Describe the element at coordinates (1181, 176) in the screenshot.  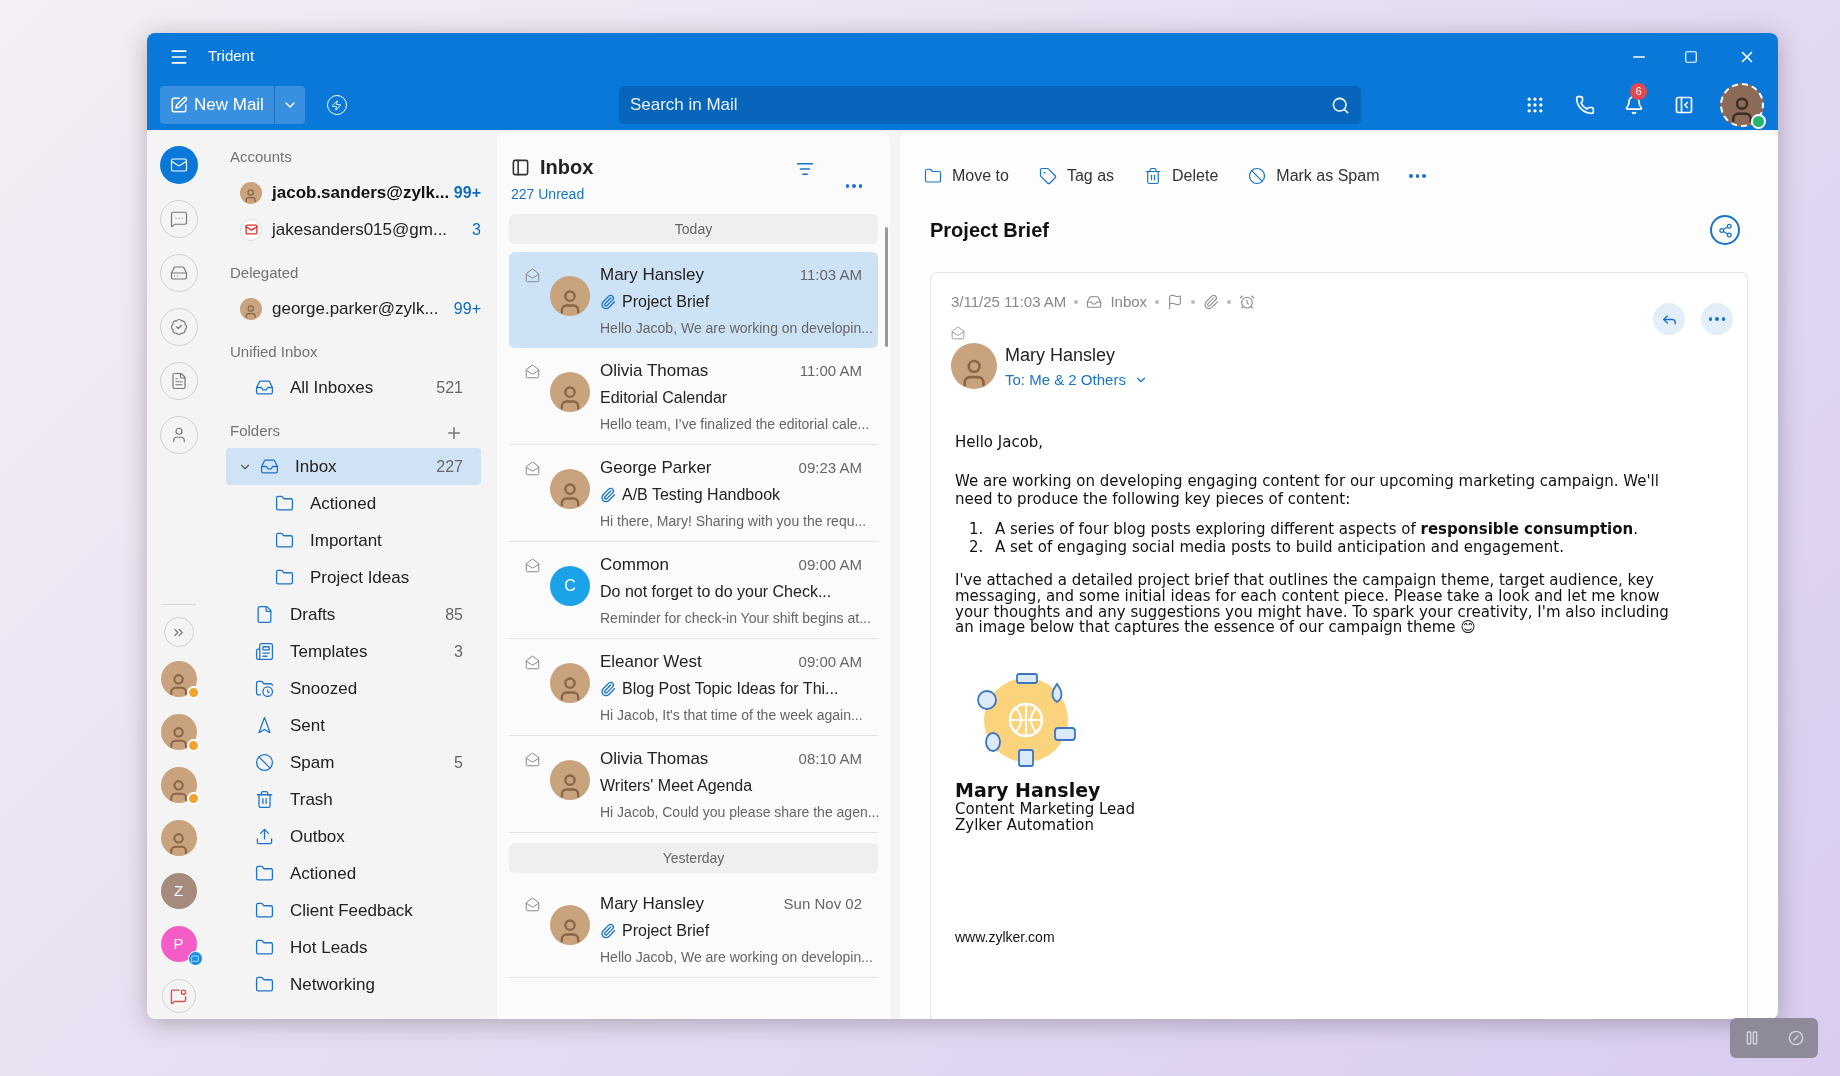
I see `toolbar-action-button: Delete` at that location.